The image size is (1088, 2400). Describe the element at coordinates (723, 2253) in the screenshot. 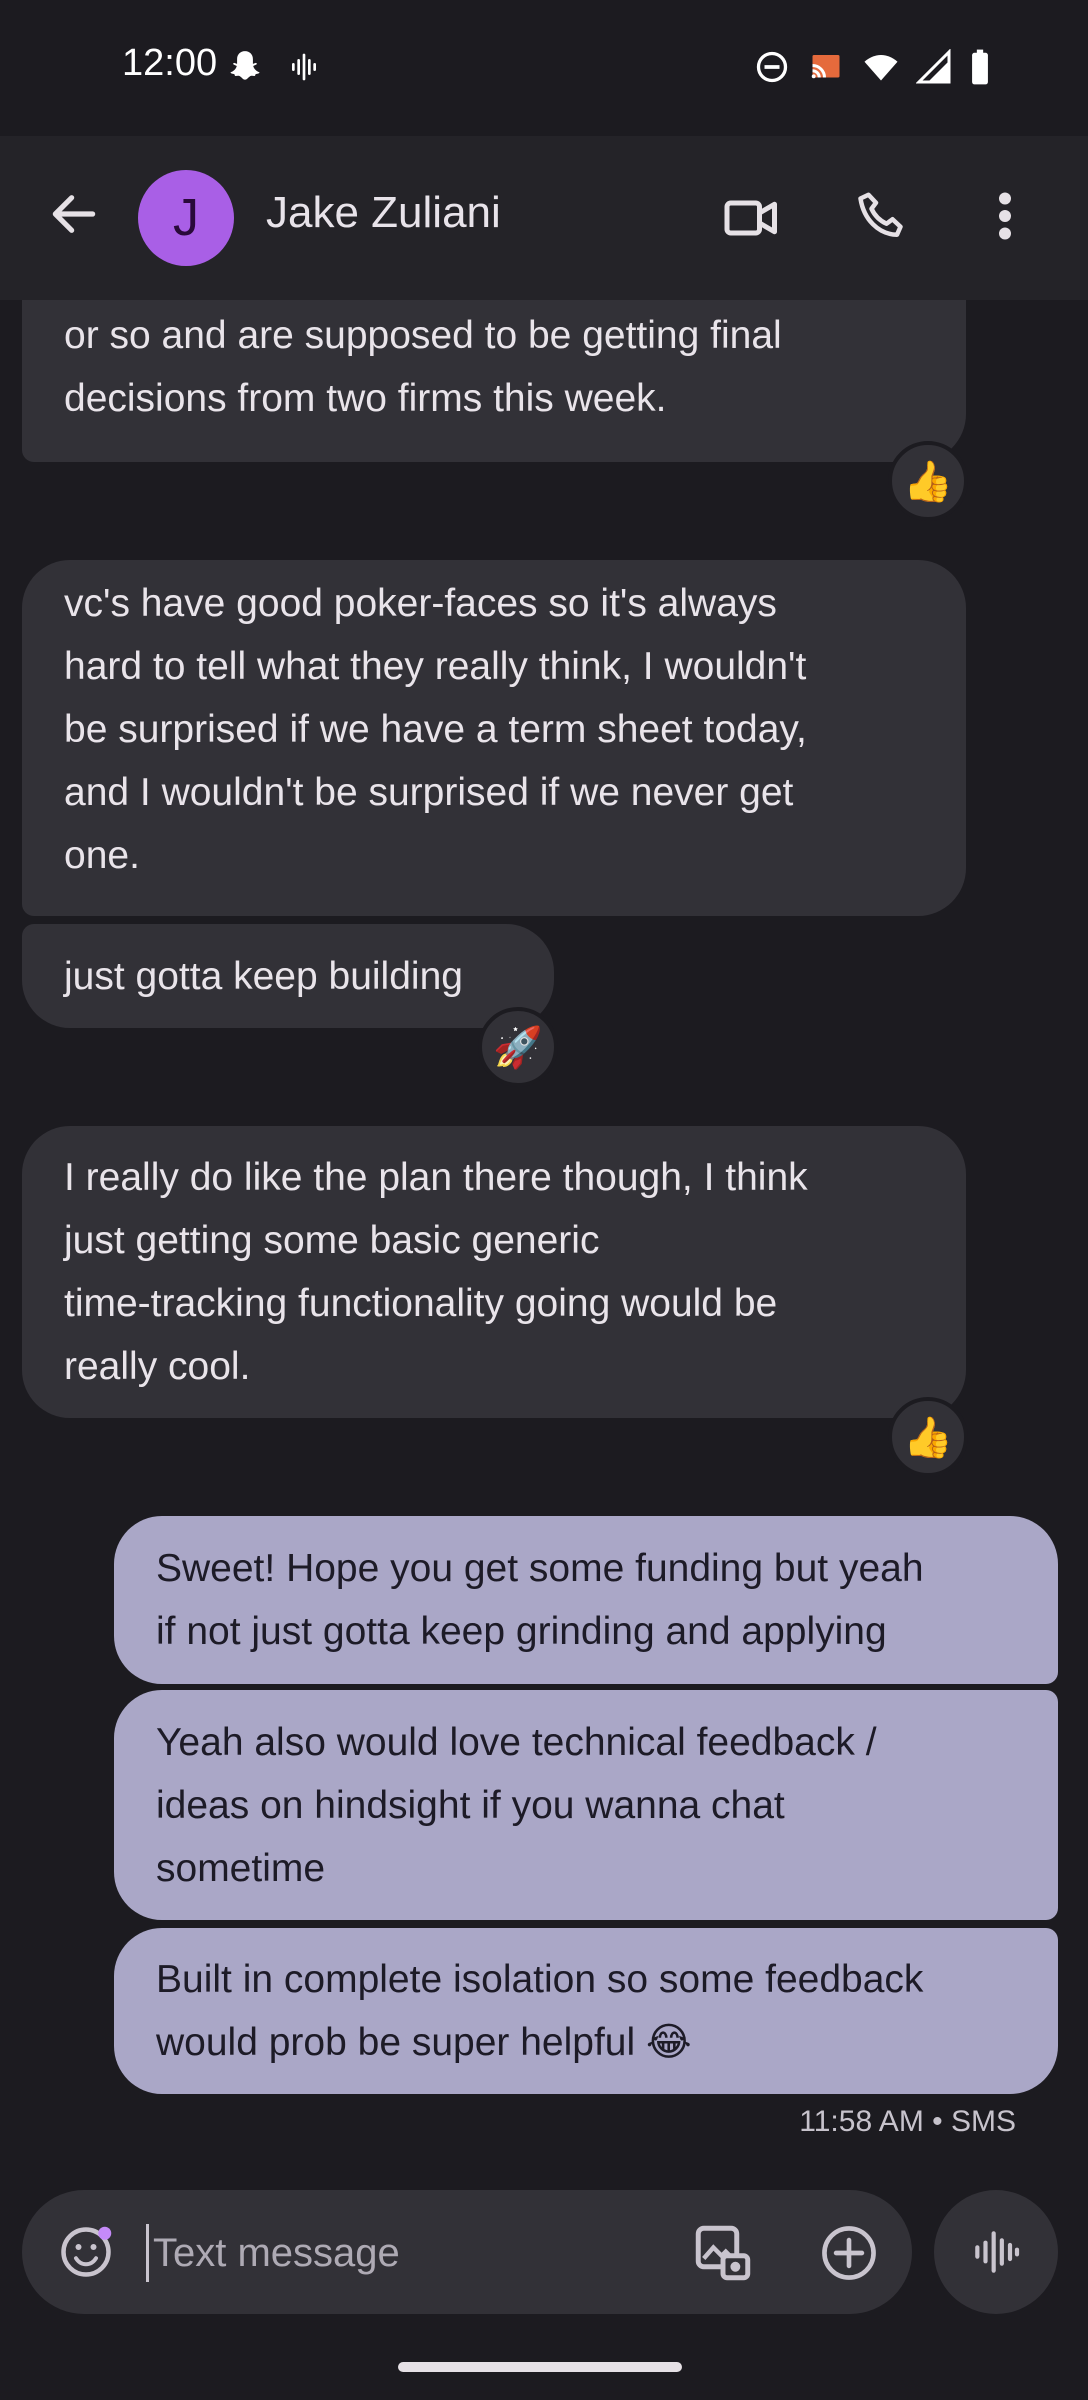

I see `gallery-icon` at that location.